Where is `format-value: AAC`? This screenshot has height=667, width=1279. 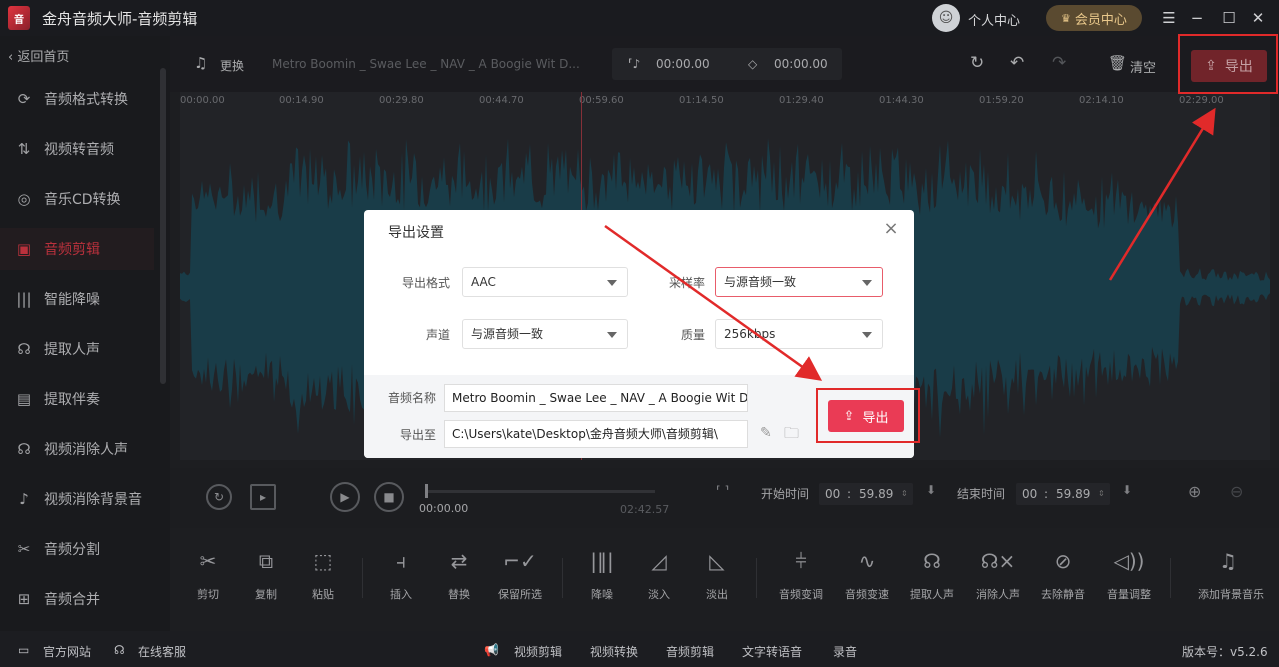 format-value: AAC is located at coordinates (483, 282).